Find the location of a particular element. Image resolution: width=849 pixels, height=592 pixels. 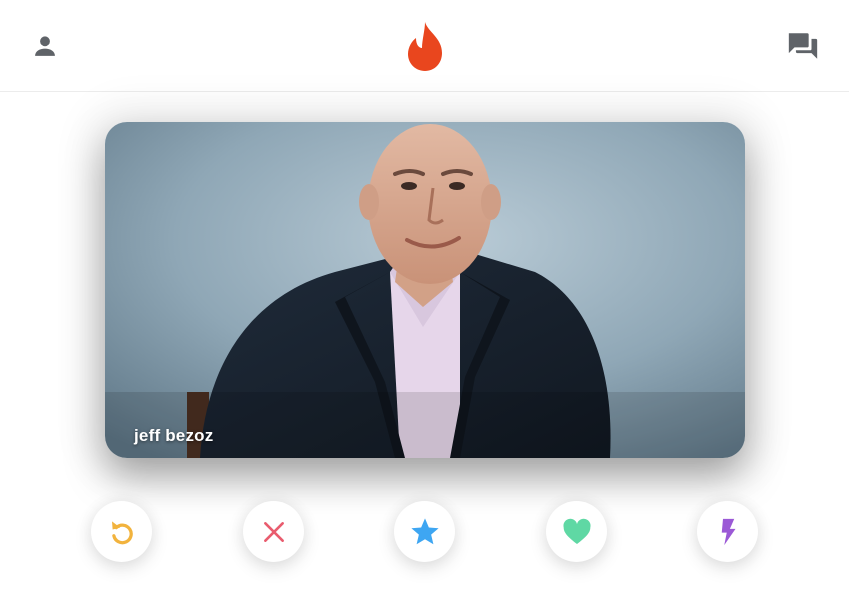

messages-button is located at coordinates (803, 46).